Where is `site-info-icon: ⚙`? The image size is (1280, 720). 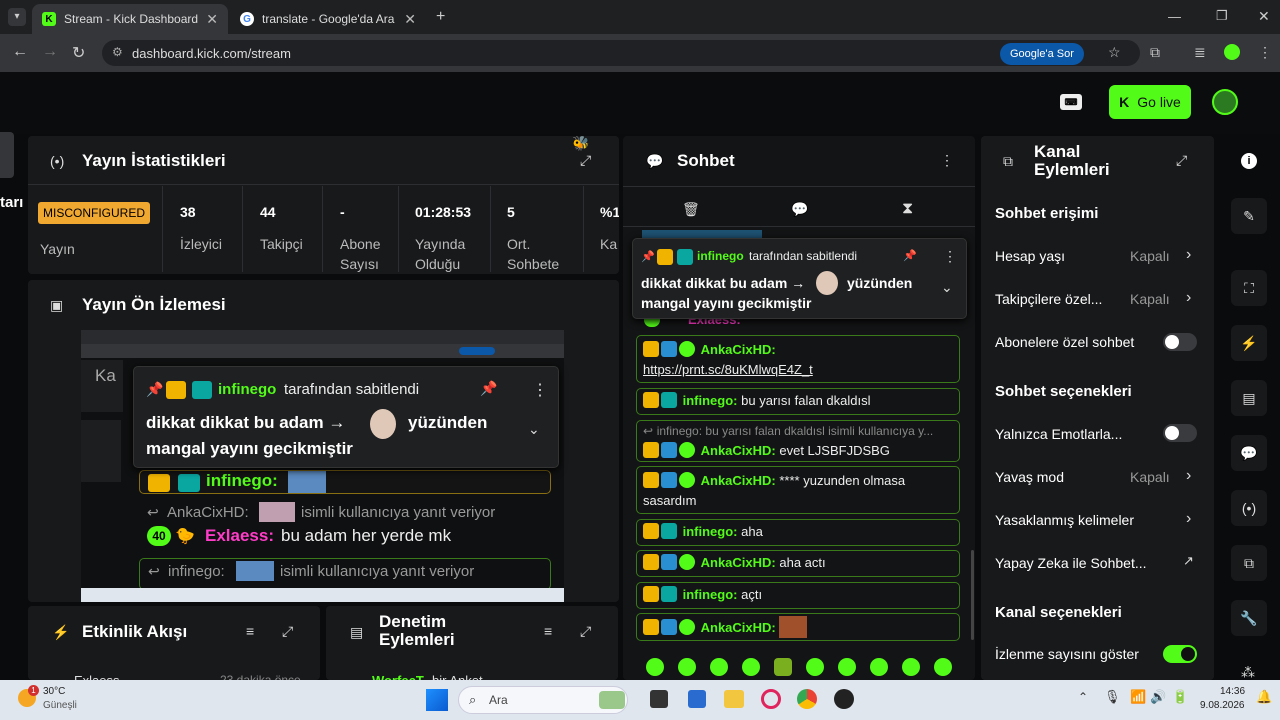
site-info-icon: ⚙ is located at coordinates (117, 52).